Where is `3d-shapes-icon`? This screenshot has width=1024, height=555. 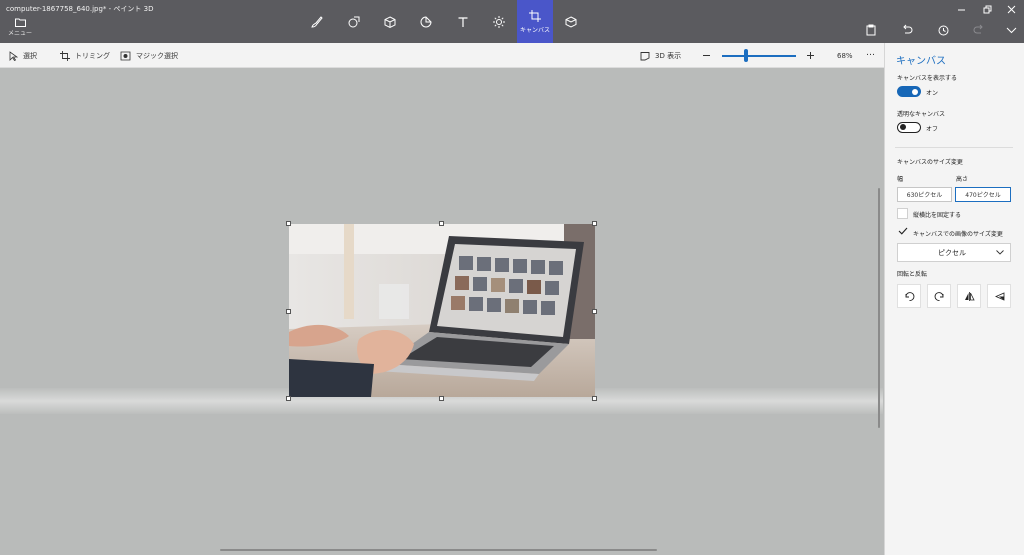
3d-shapes-icon is located at coordinates (390, 21).